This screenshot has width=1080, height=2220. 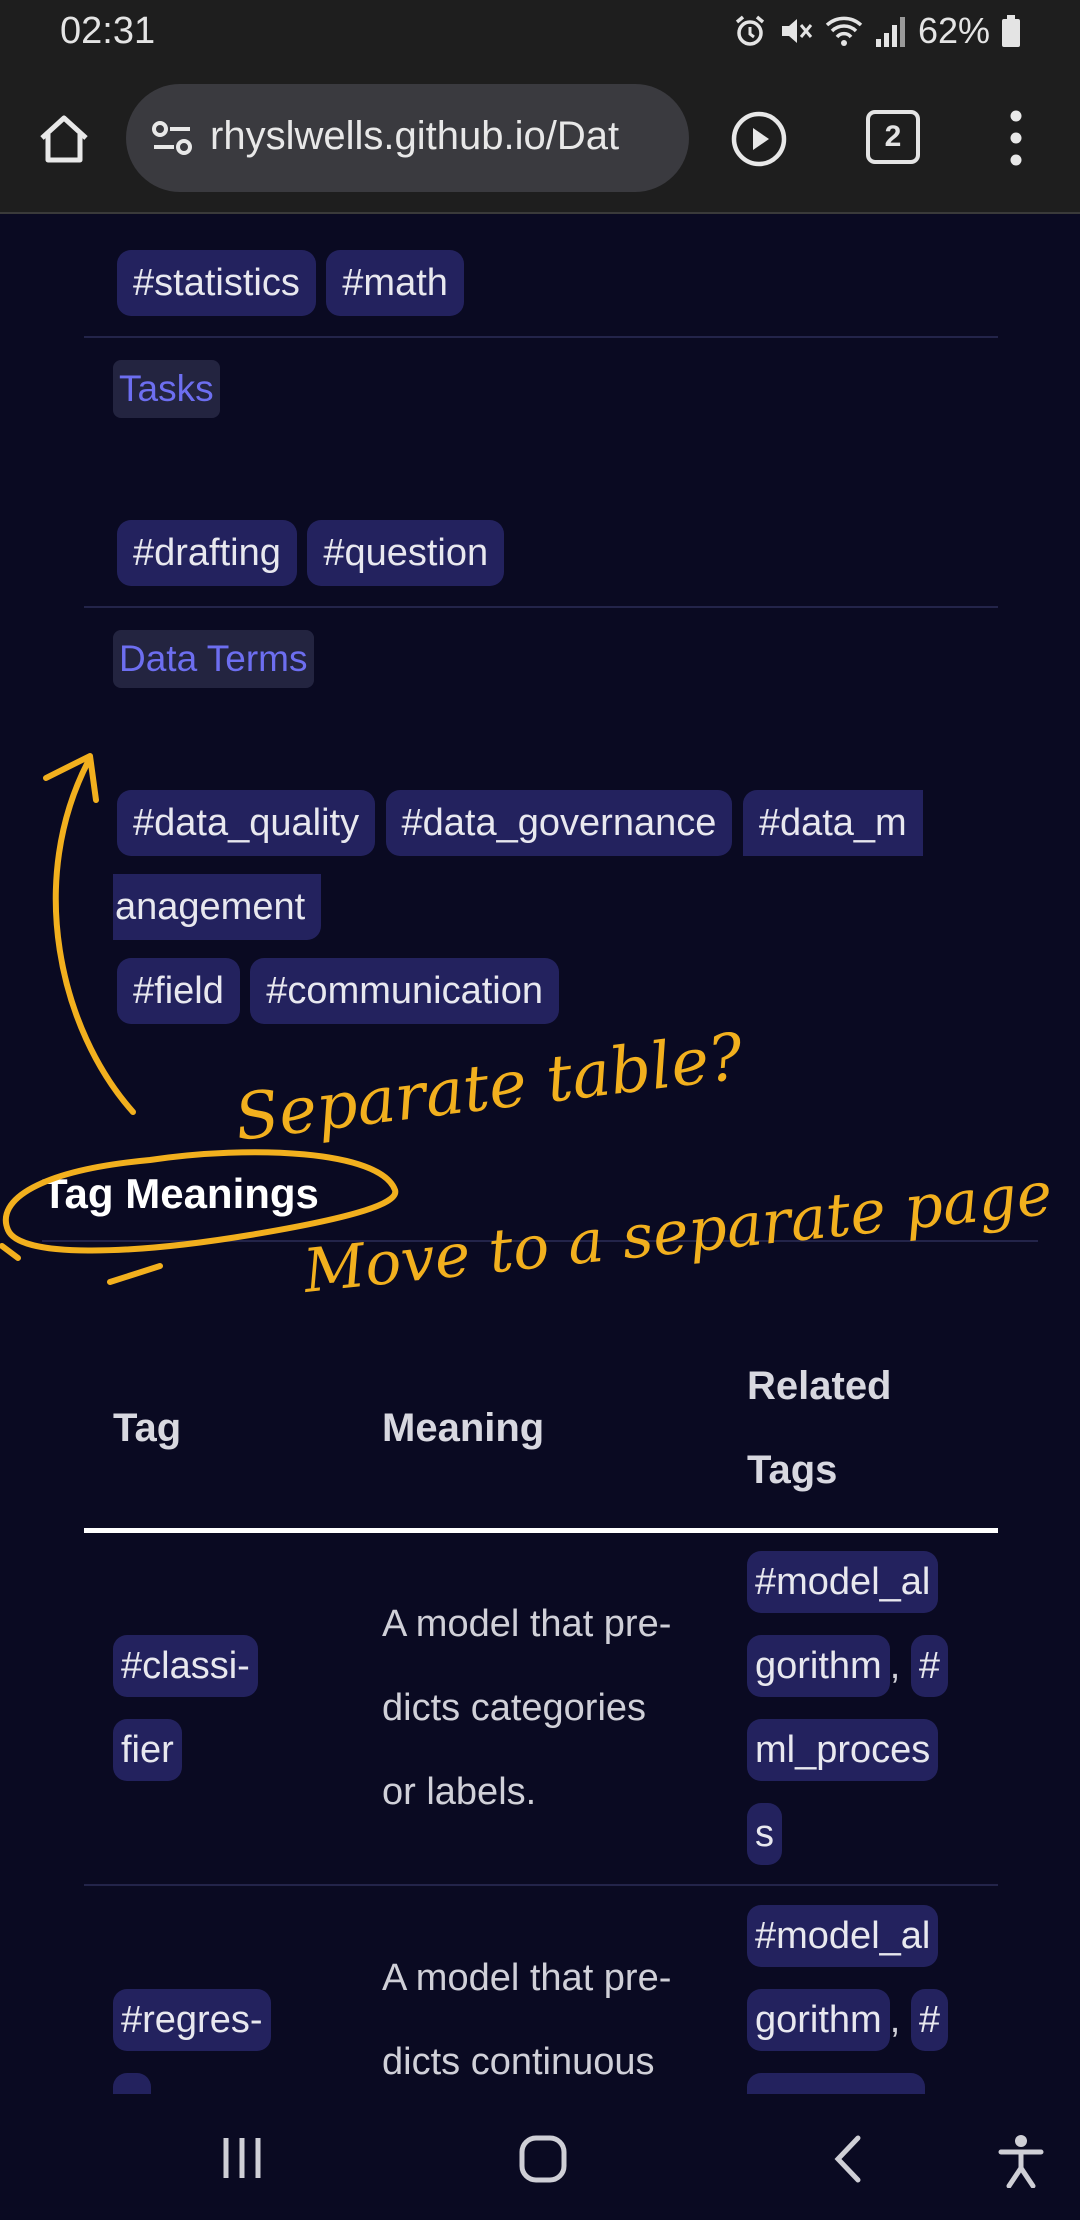 What do you see at coordinates (890, 32) in the screenshot?
I see `signal-icon` at bounding box center [890, 32].